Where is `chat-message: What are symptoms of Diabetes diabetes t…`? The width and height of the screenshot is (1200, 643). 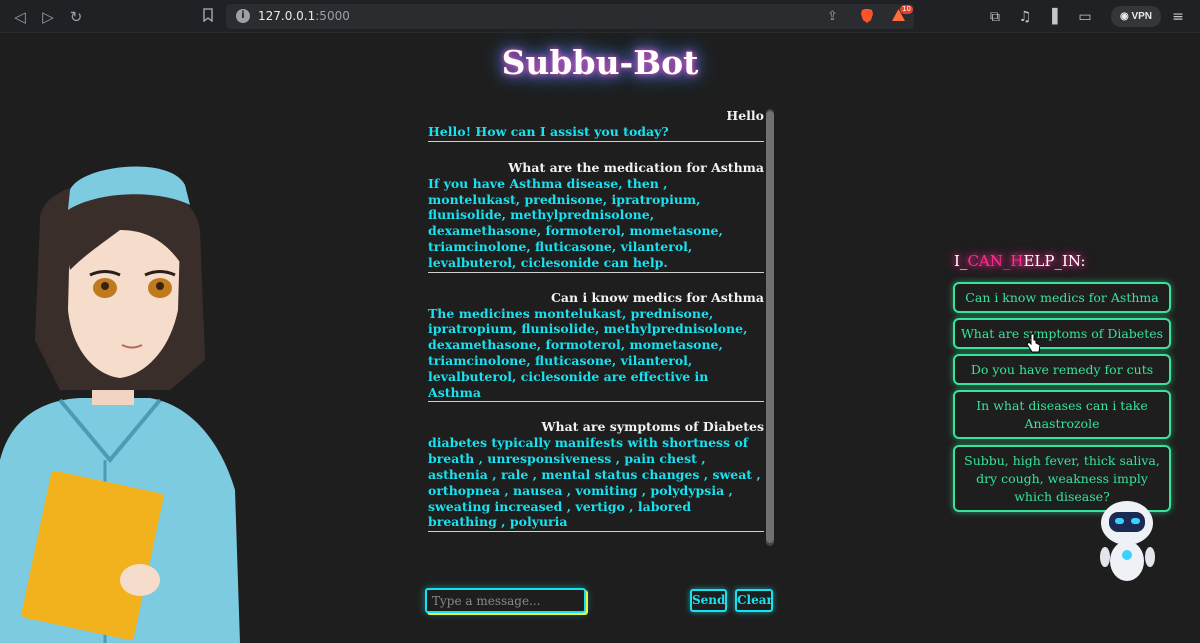
chat-message: What are symptoms of Diabetes diabetes t… is located at coordinates (596, 476).